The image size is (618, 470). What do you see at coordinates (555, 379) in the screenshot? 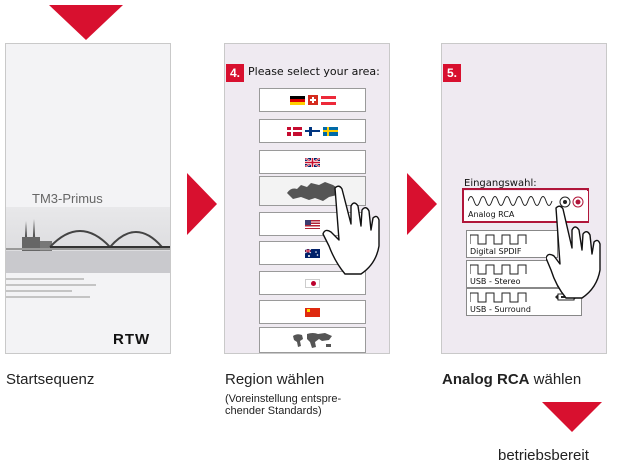
I see `caption-analog-rest: wählen` at bounding box center [555, 379].